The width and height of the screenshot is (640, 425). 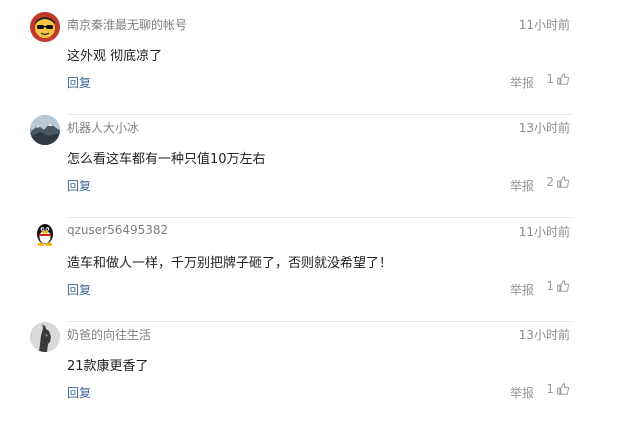 I want to click on landscape-avatar-icon, so click(x=45, y=130).